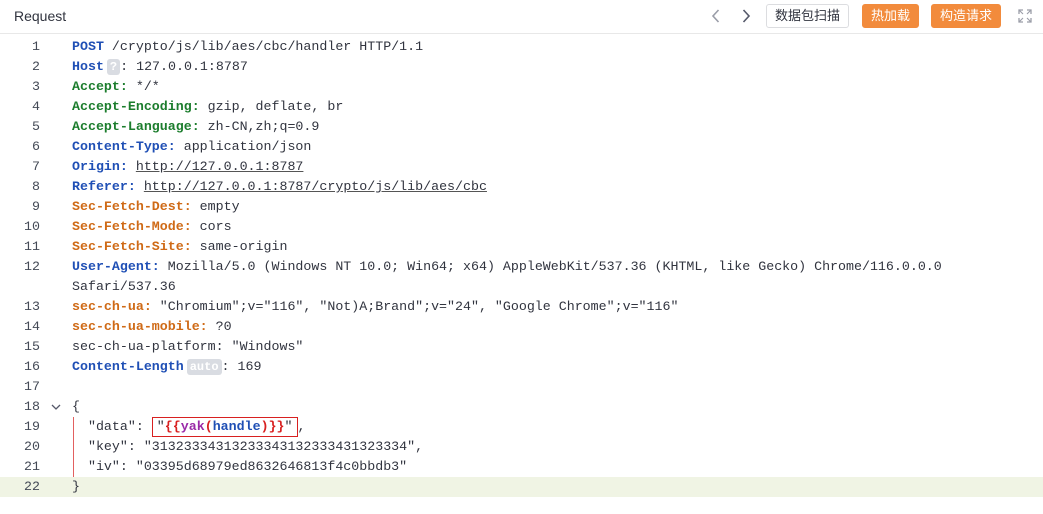 The image size is (1043, 514). What do you see at coordinates (521, 127) in the screenshot?
I see `code-line: 5 Accept-Language: zh-CN,zh;q=0.9` at bounding box center [521, 127].